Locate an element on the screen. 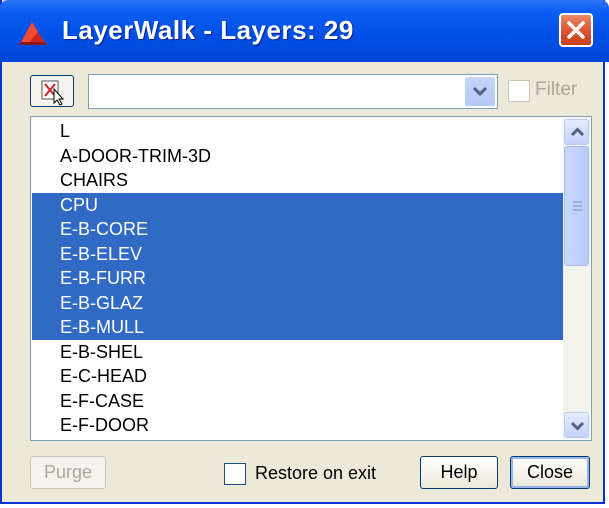  layer-list-item: E-B-ELEV is located at coordinates (298, 253).